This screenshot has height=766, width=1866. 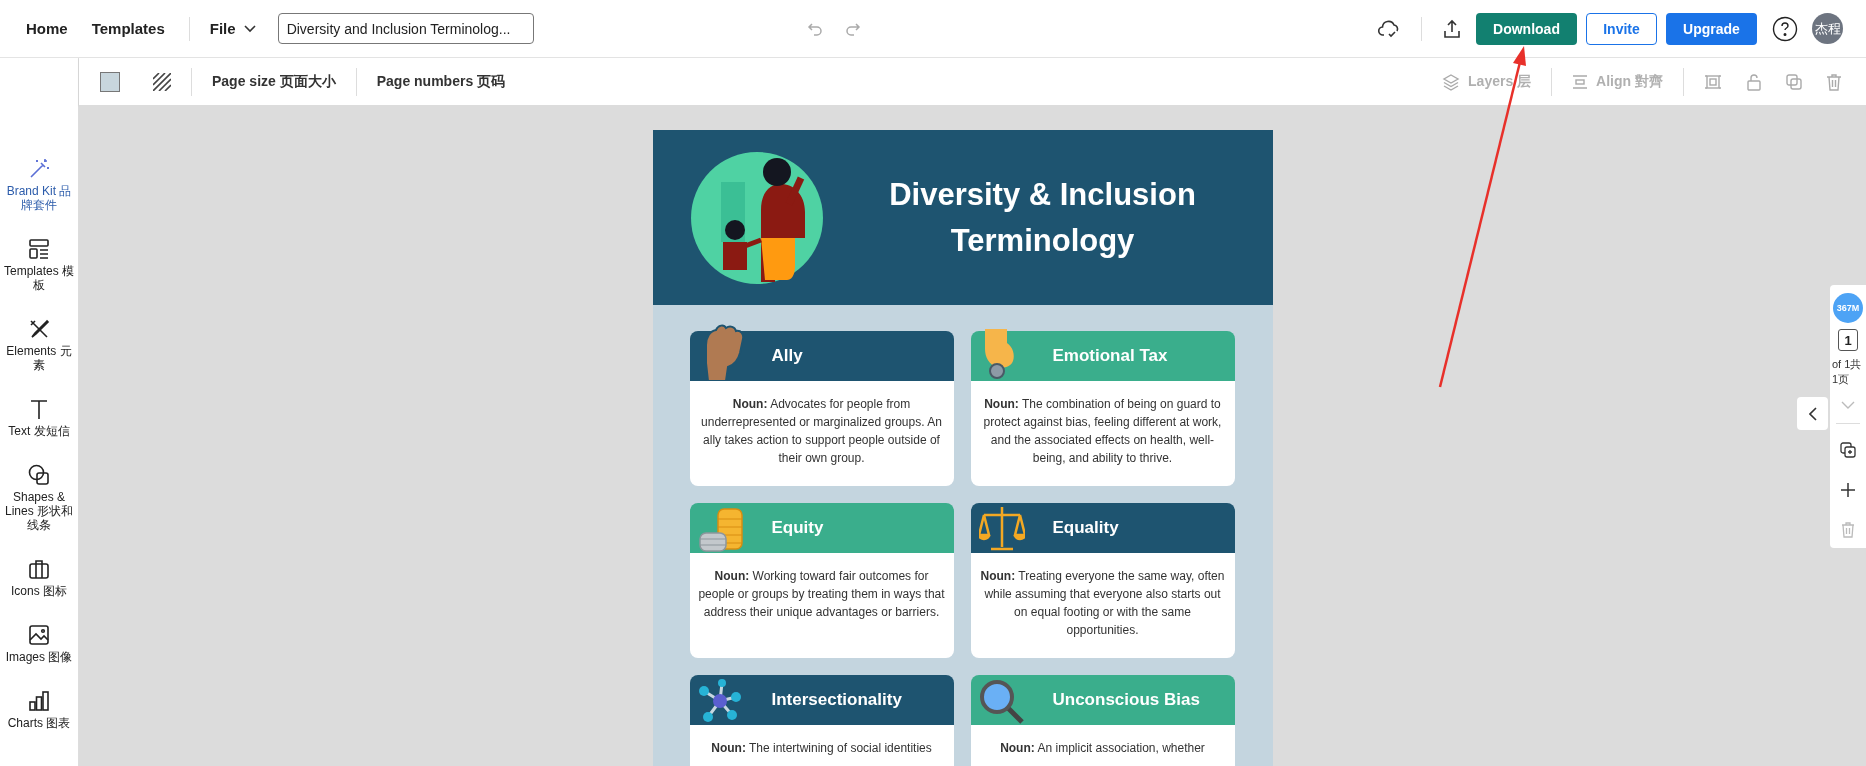 I want to click on file-size-badge: 367M, so click(x=1848, y=308).